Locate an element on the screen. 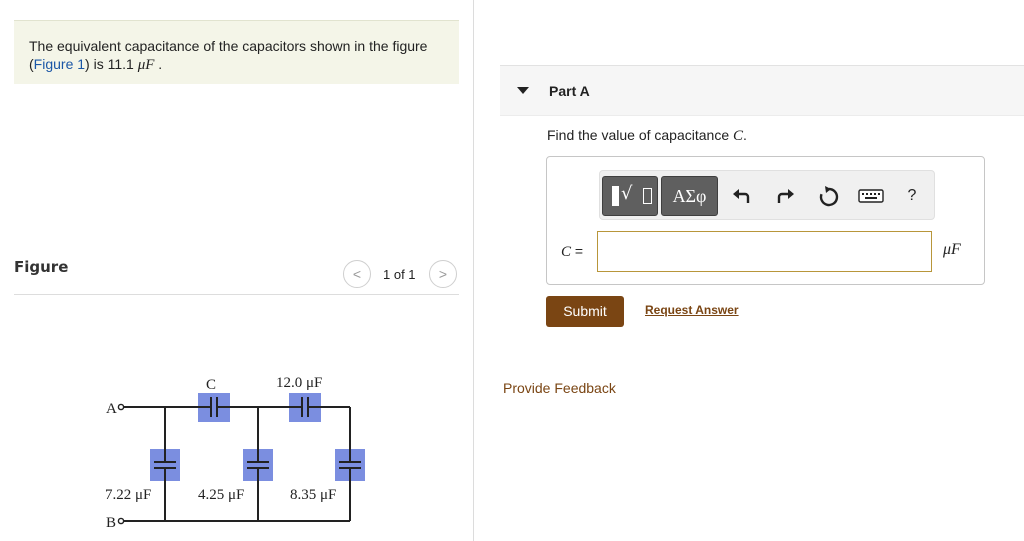 The height and width of the screenshot is (541, 1024). capacitor-4-25uf is located at coordinates (258, 465).